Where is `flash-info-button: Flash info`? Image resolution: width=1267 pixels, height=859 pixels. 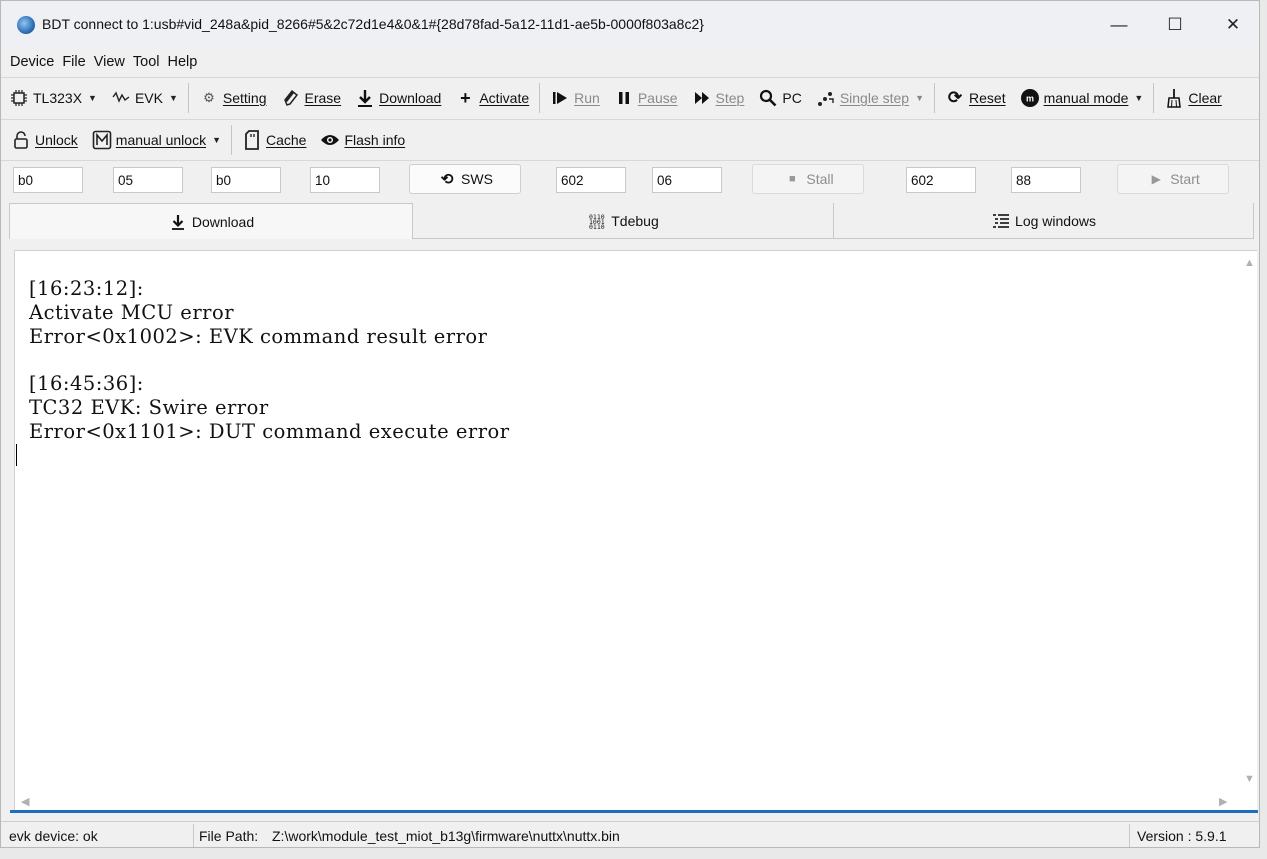 flash-info-button: Flash info is located at coordinates (362, 140).